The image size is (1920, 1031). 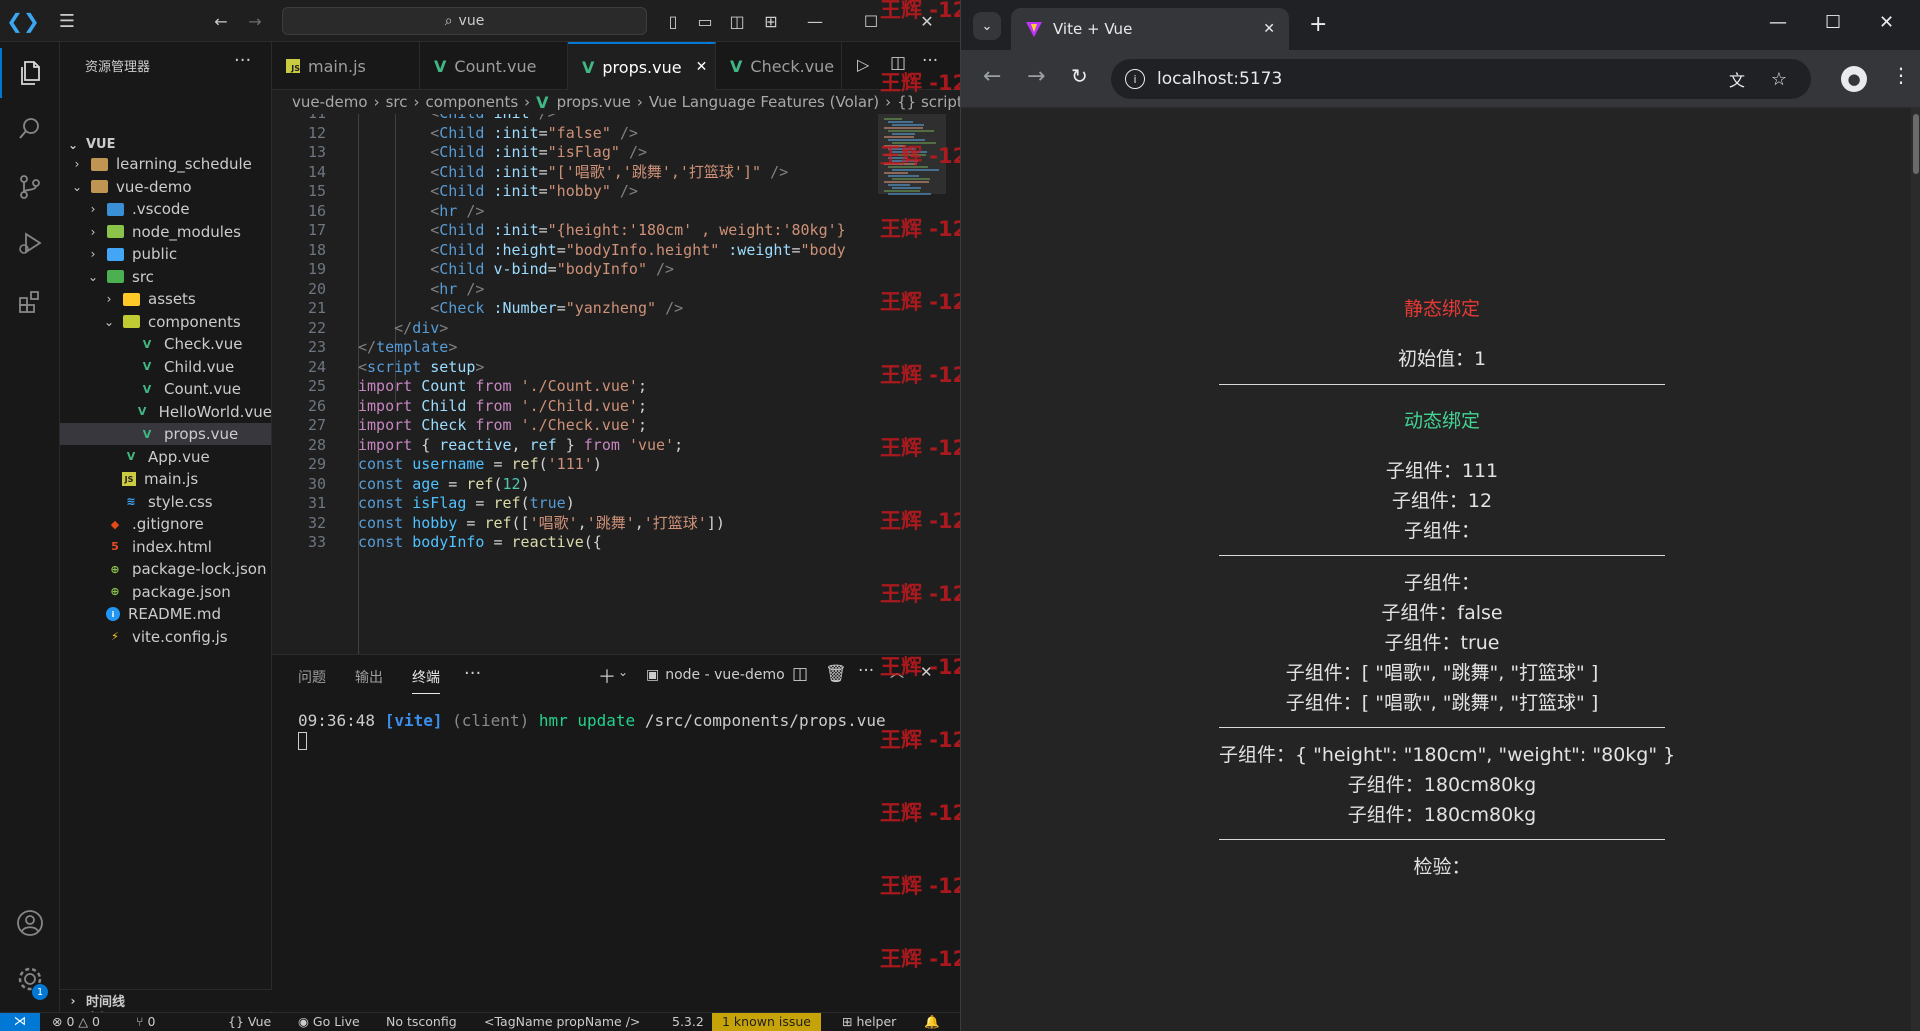 I want to click on tab-output: 输出, so click(x=369, y=677).